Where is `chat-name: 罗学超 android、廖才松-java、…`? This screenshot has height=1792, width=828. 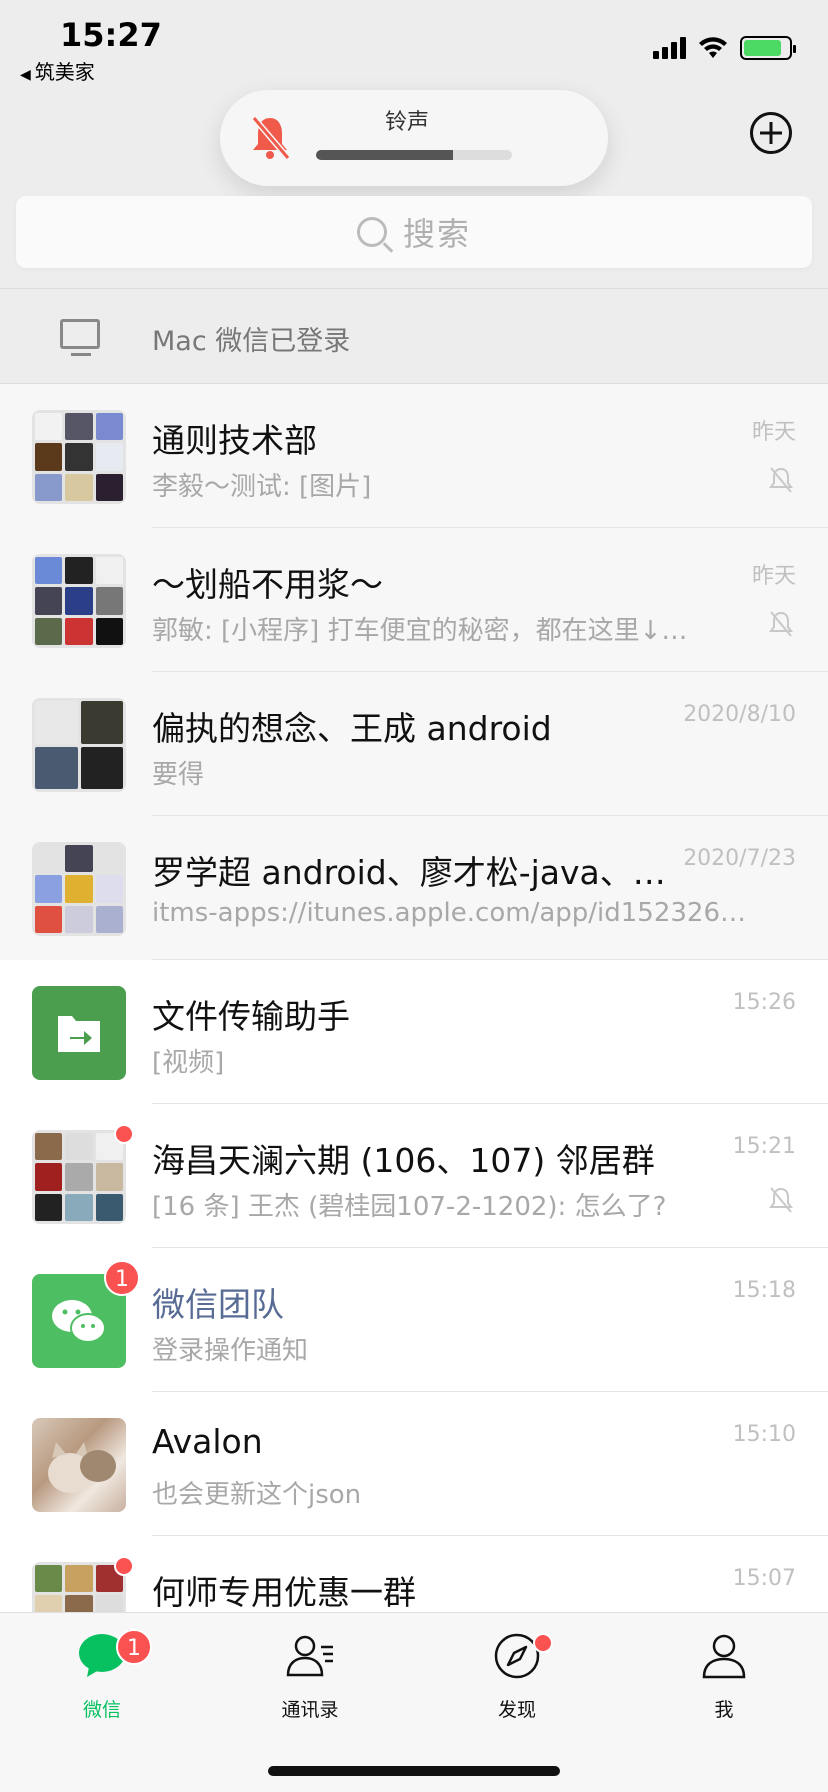 chat-name: 罗学超 android、廖才松-java、… is located at coordinates (409, 872).